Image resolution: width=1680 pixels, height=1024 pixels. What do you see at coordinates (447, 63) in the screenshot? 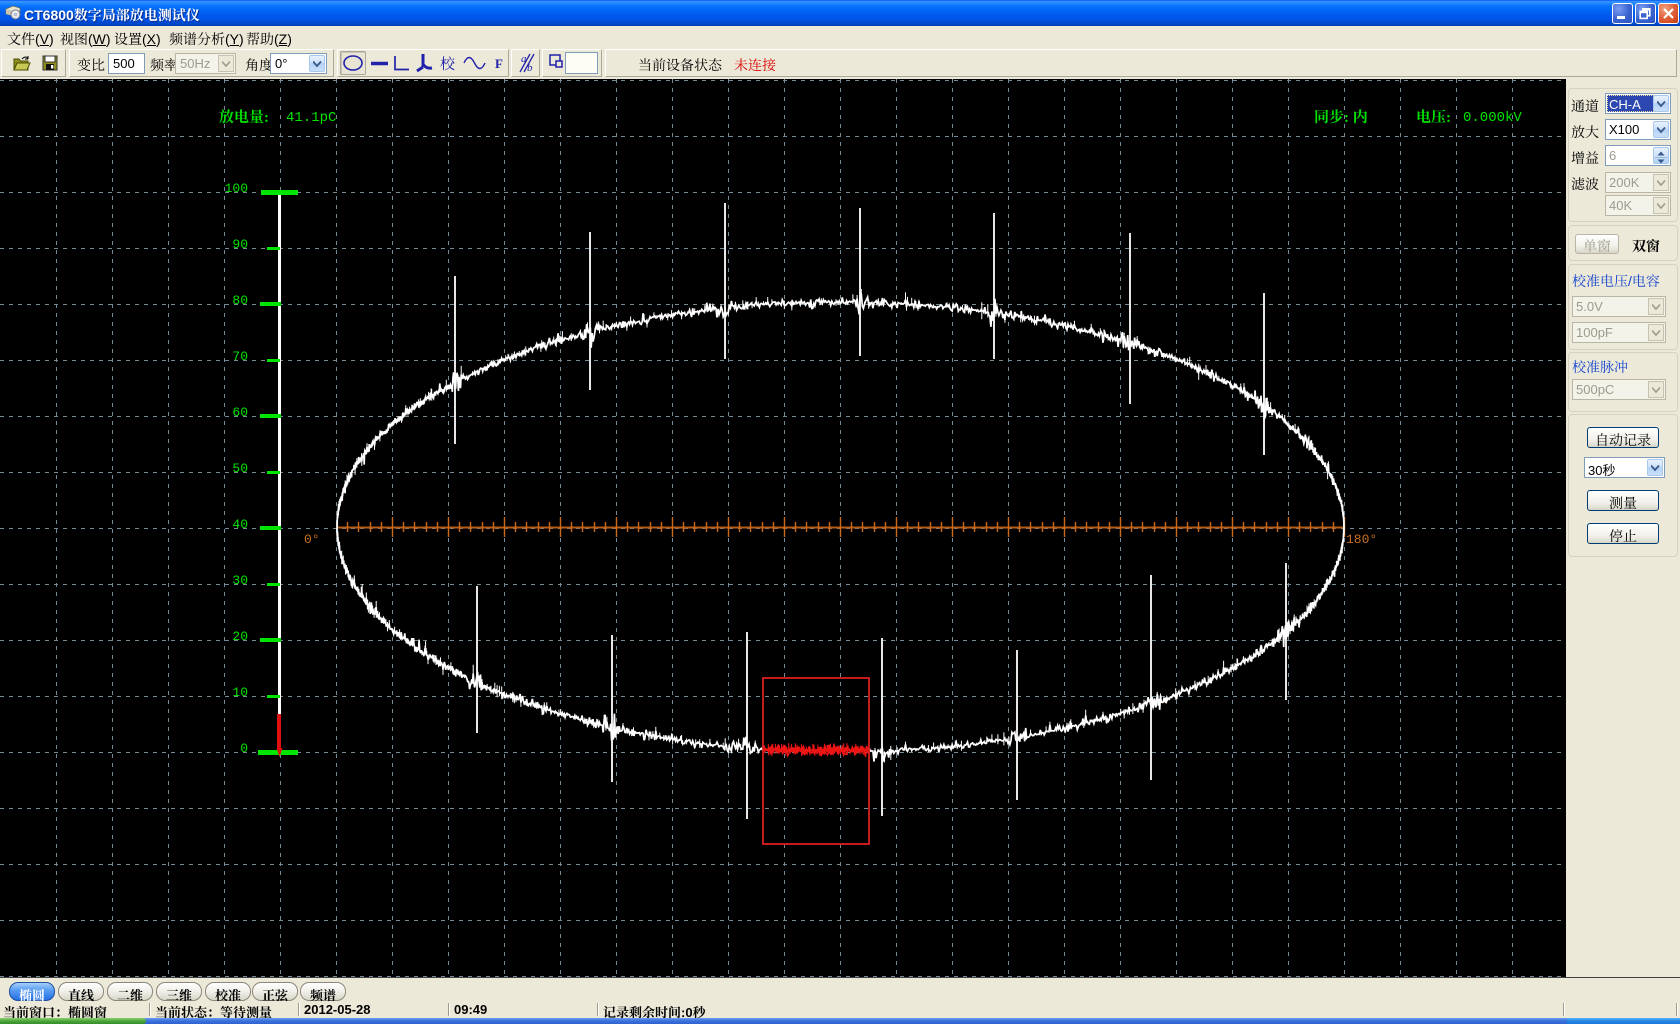
I see `svg-text: 校` at bounding box center [447, 63].